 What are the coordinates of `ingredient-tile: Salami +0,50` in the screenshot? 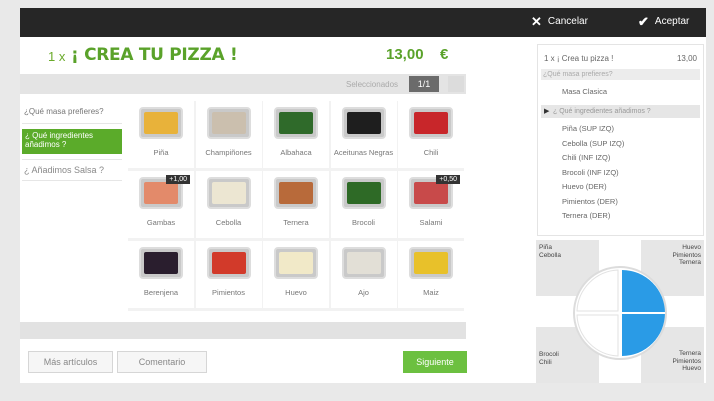 It's located at (431, 204).